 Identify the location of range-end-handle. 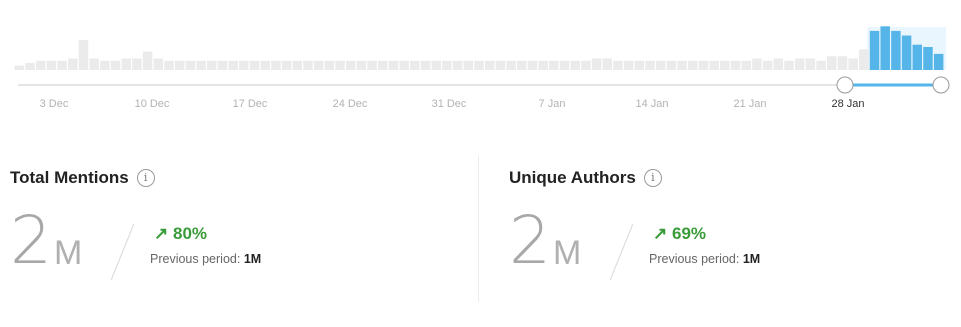
(941, 85).